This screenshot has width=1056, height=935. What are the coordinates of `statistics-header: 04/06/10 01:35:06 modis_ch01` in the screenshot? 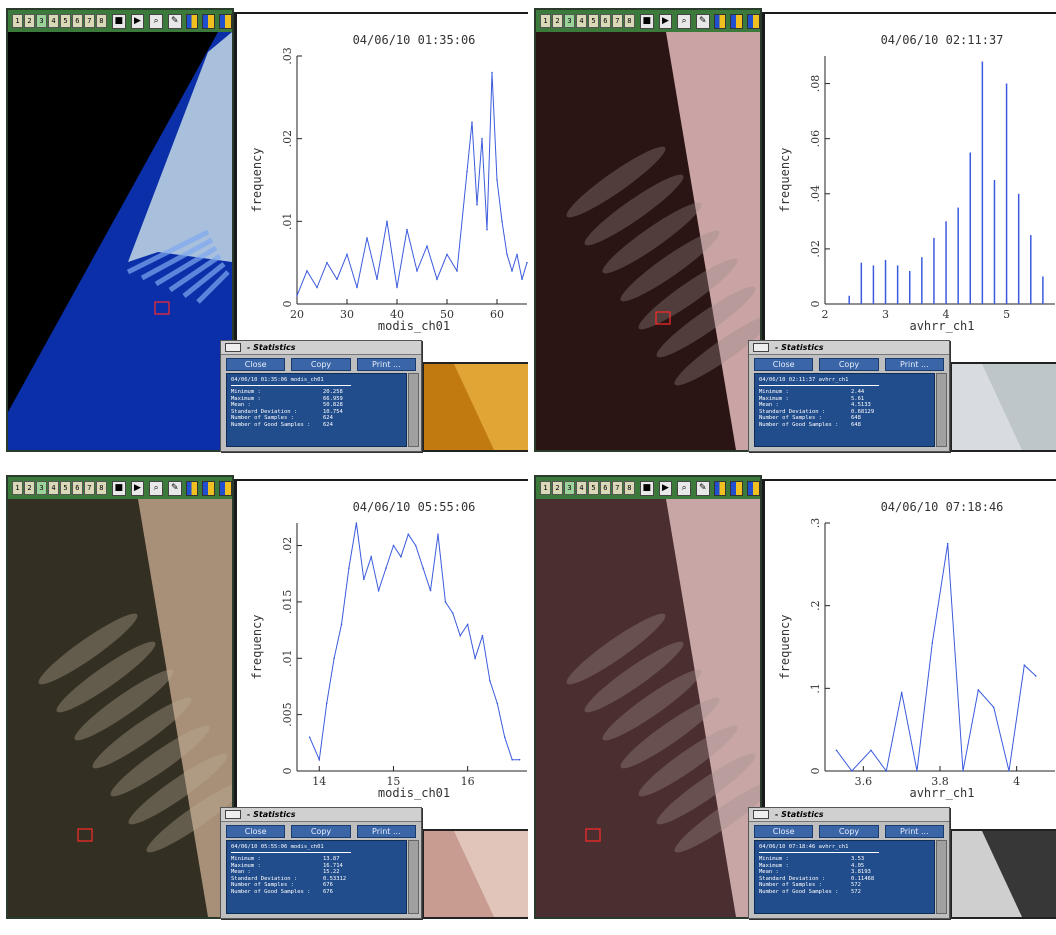 It's located at (277, 380).